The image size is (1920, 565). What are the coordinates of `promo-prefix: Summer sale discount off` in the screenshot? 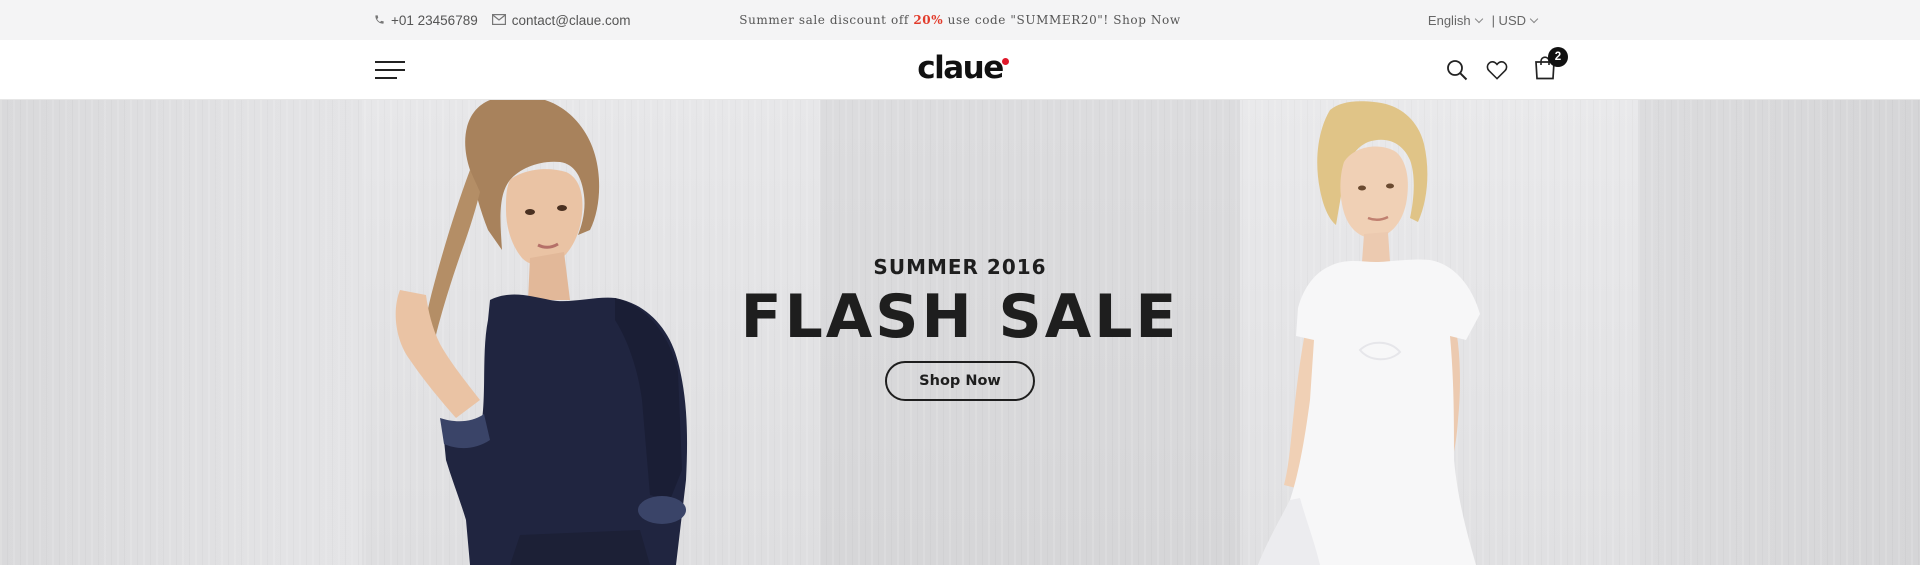 It's located at (826, 20).